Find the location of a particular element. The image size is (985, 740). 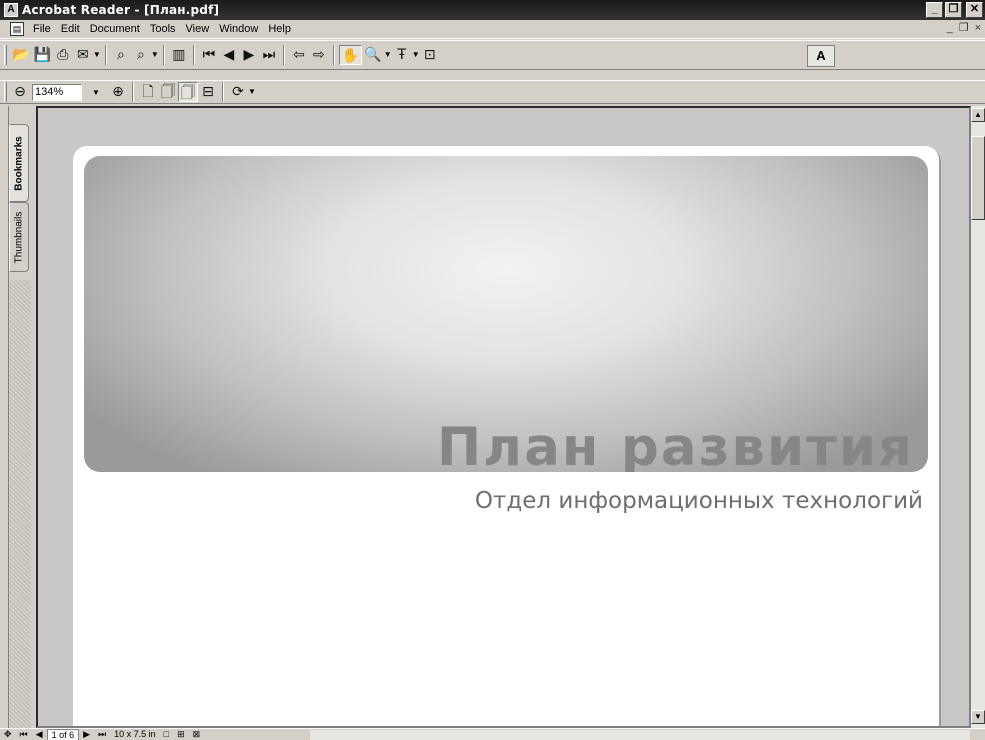

menu-window: Window is located at coordinates (238, 29).